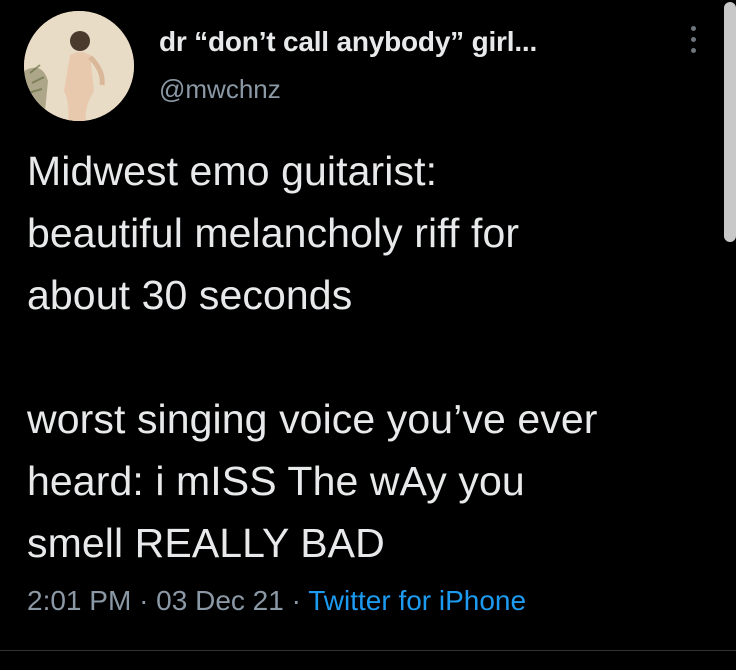 This screenshot has width=736, height=670. What do you see at coordinates (730, 122) in the screenshot?
I see `scrollbar` at bounding box center [730, 122].